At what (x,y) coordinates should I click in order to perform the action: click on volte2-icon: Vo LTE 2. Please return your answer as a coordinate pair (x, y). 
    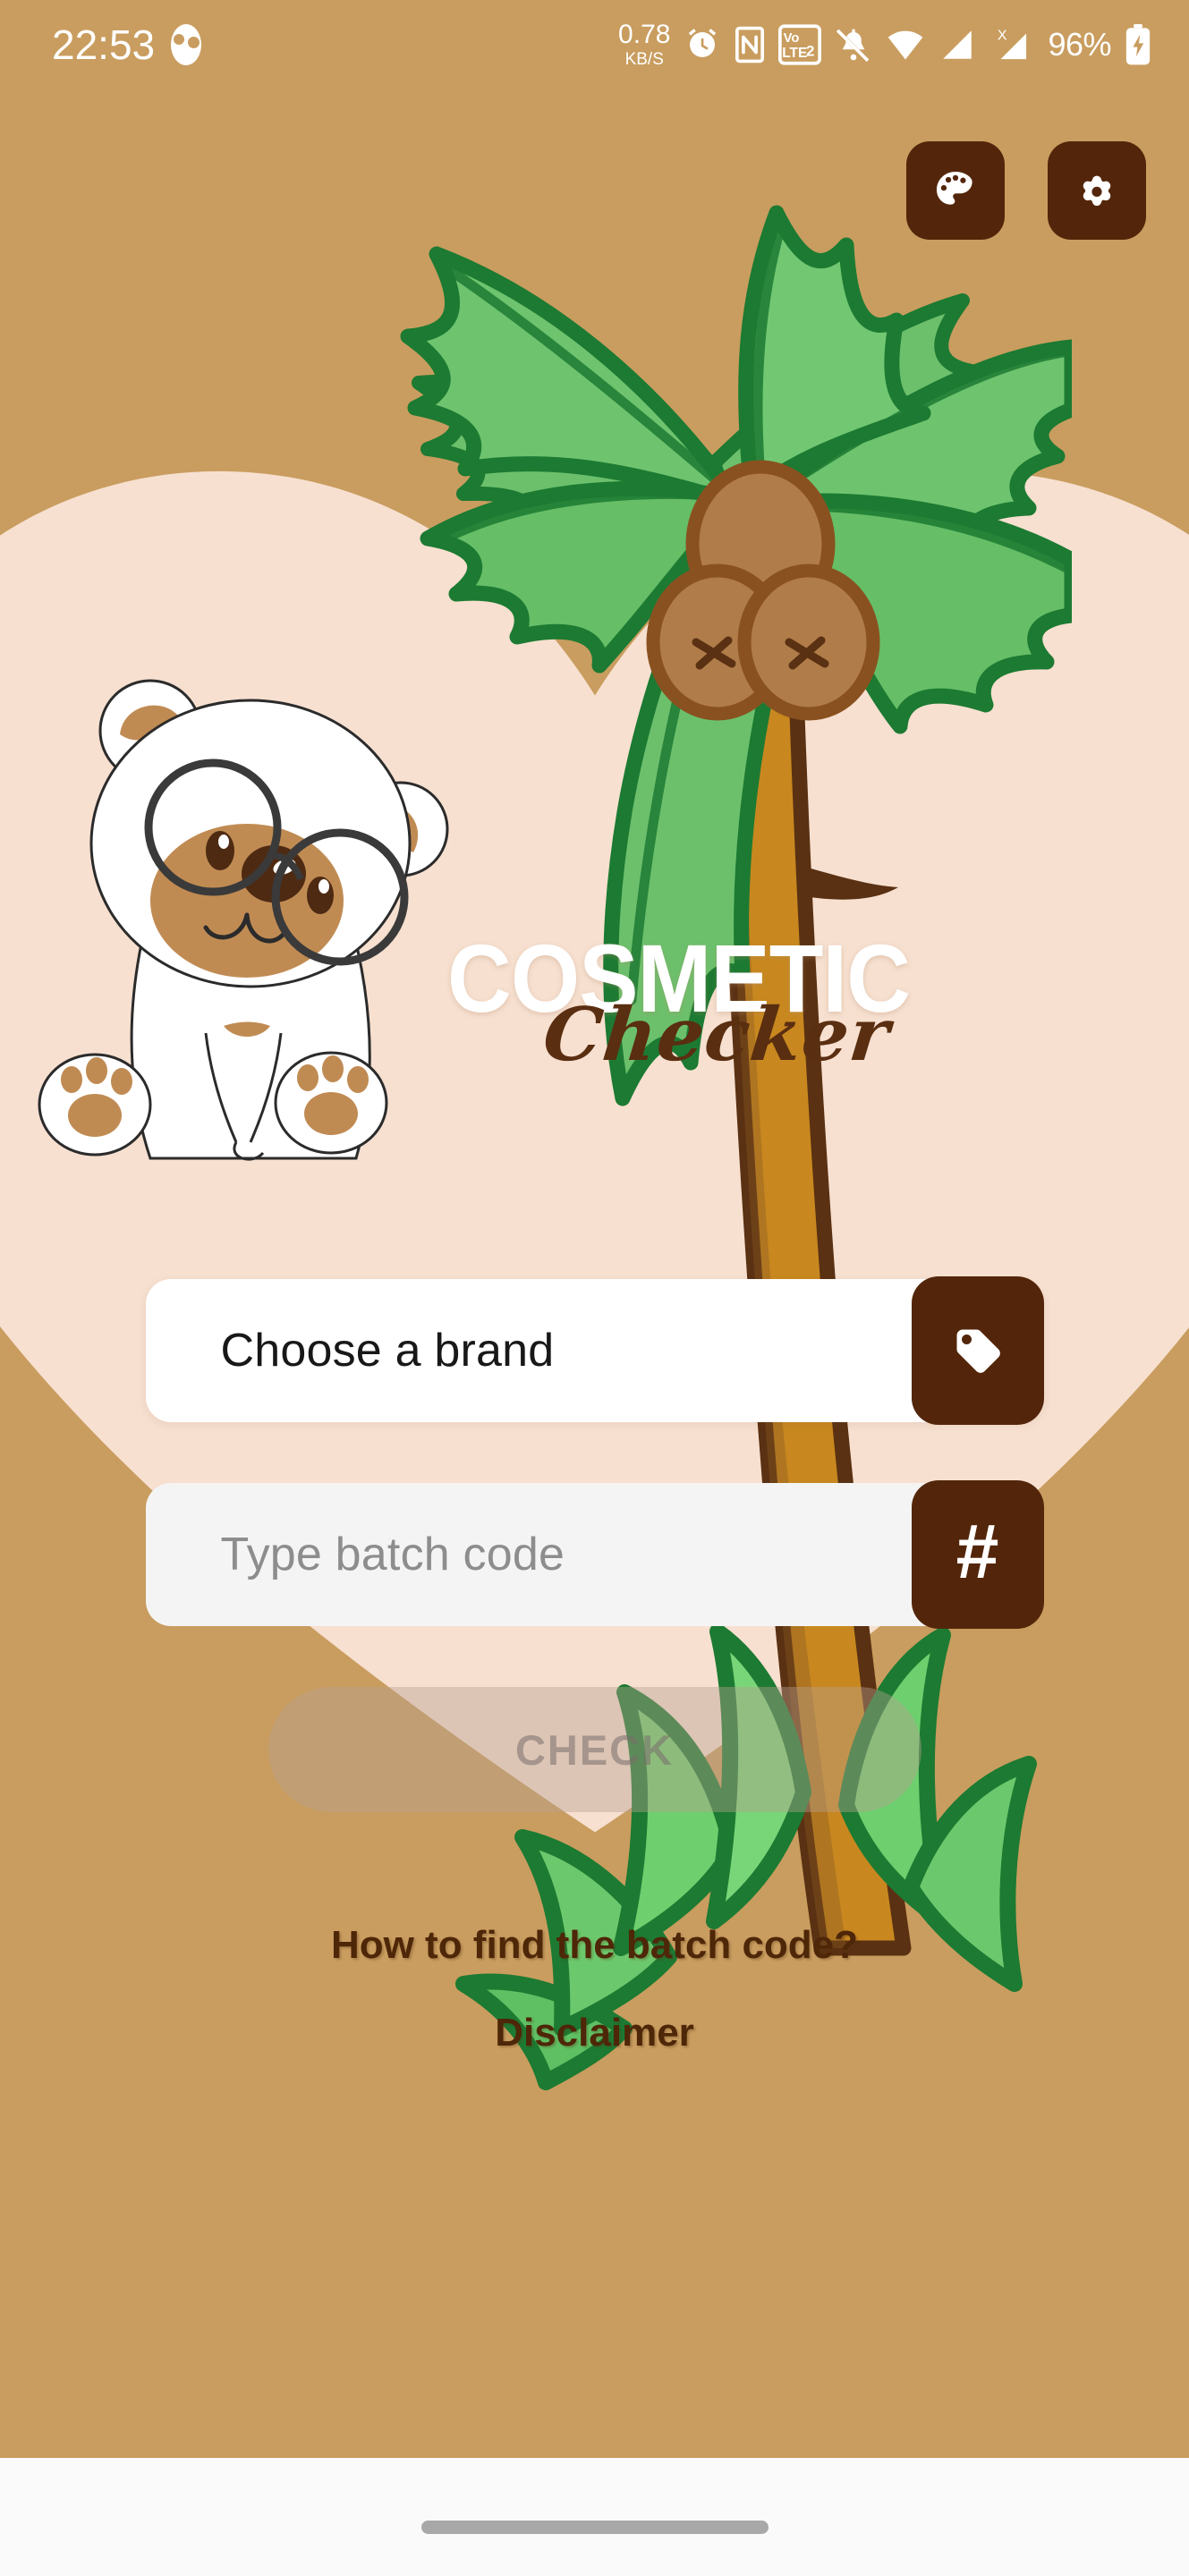
    Looking at the image, I should click on (800, 44).